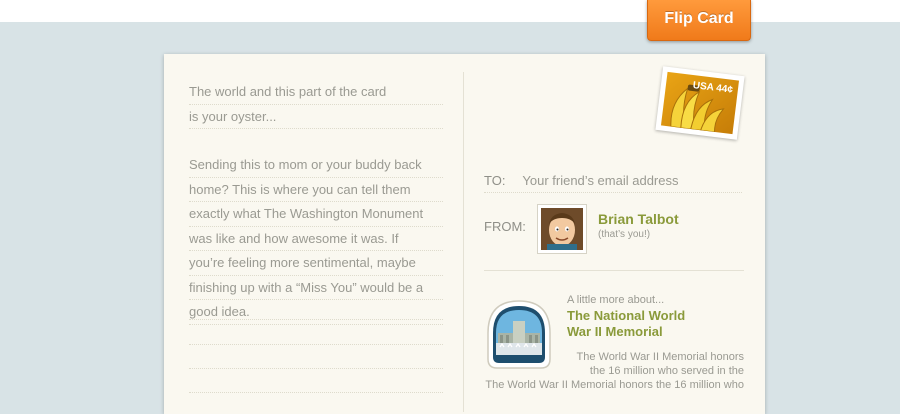  Describe the element at coordinates (495, 180) in the screenshot. I see `to-label: TO:` at that location.